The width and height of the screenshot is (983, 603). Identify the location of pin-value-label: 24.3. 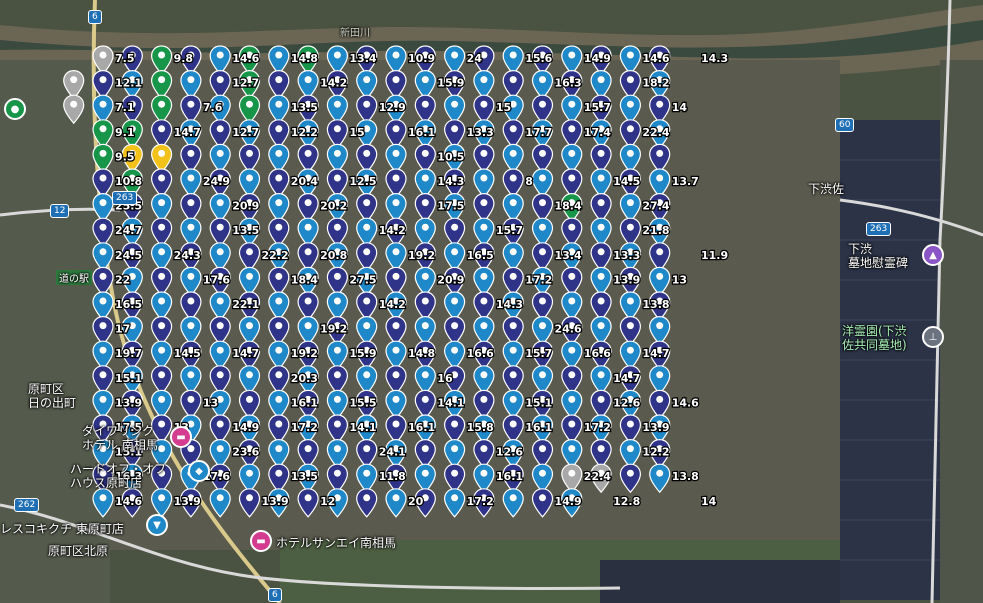
(187, 255).